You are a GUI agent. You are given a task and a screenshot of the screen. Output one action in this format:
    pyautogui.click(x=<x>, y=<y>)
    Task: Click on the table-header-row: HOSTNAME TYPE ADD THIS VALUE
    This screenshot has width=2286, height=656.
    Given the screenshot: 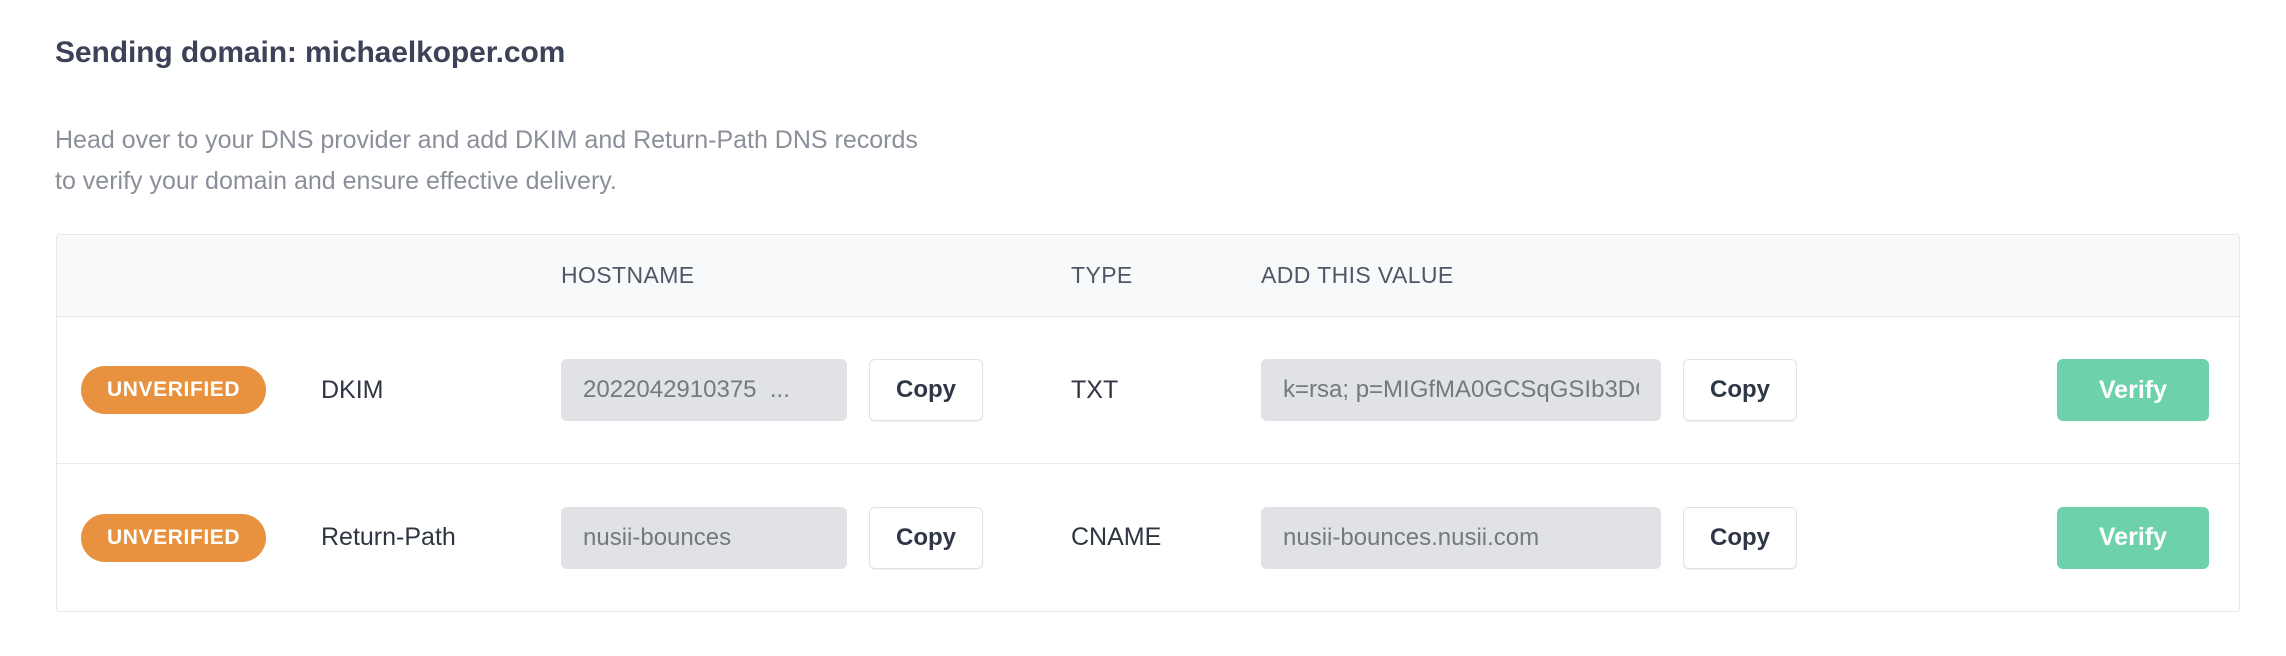 What is the action you would take?
    pyautogui.click(x=1148, y=276)
    